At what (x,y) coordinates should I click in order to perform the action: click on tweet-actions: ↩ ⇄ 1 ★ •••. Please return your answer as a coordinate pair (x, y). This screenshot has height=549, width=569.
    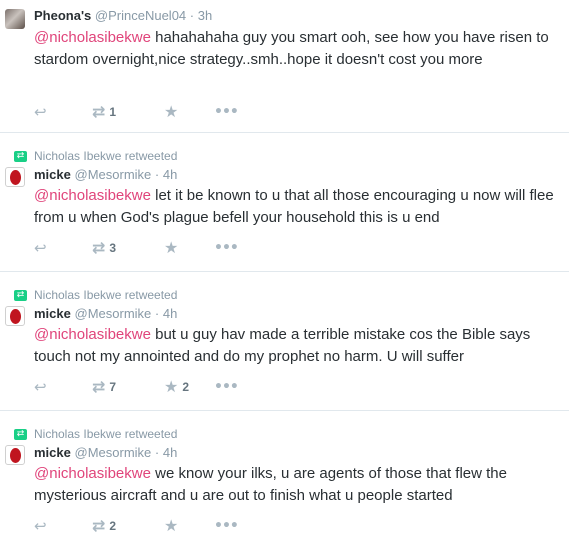
    Looking at the image, I should click on (136, 111).